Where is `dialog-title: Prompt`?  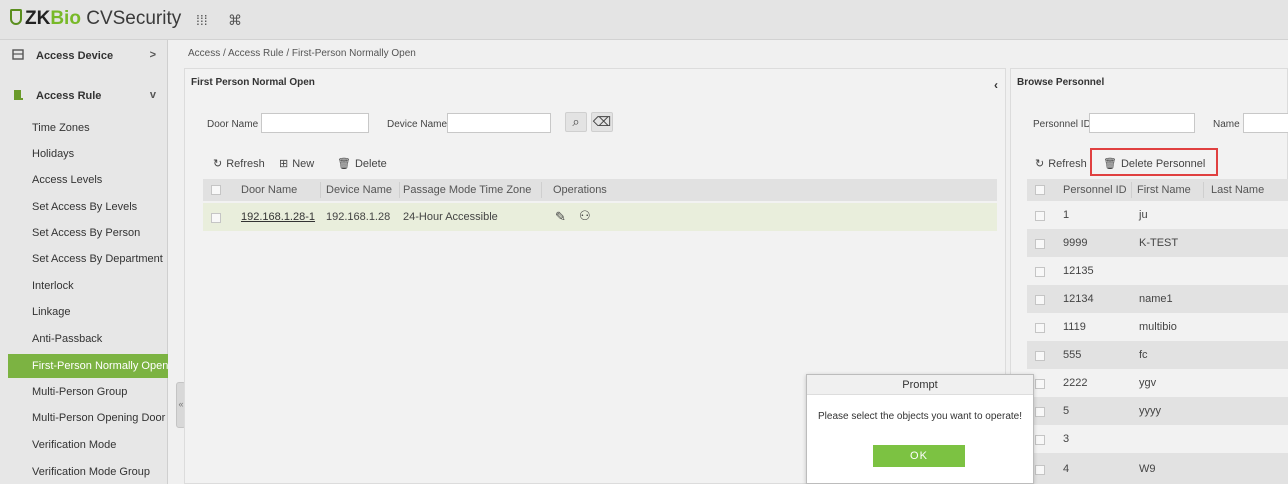
dialog-title: Prompt is located at coordinates (920, 385).